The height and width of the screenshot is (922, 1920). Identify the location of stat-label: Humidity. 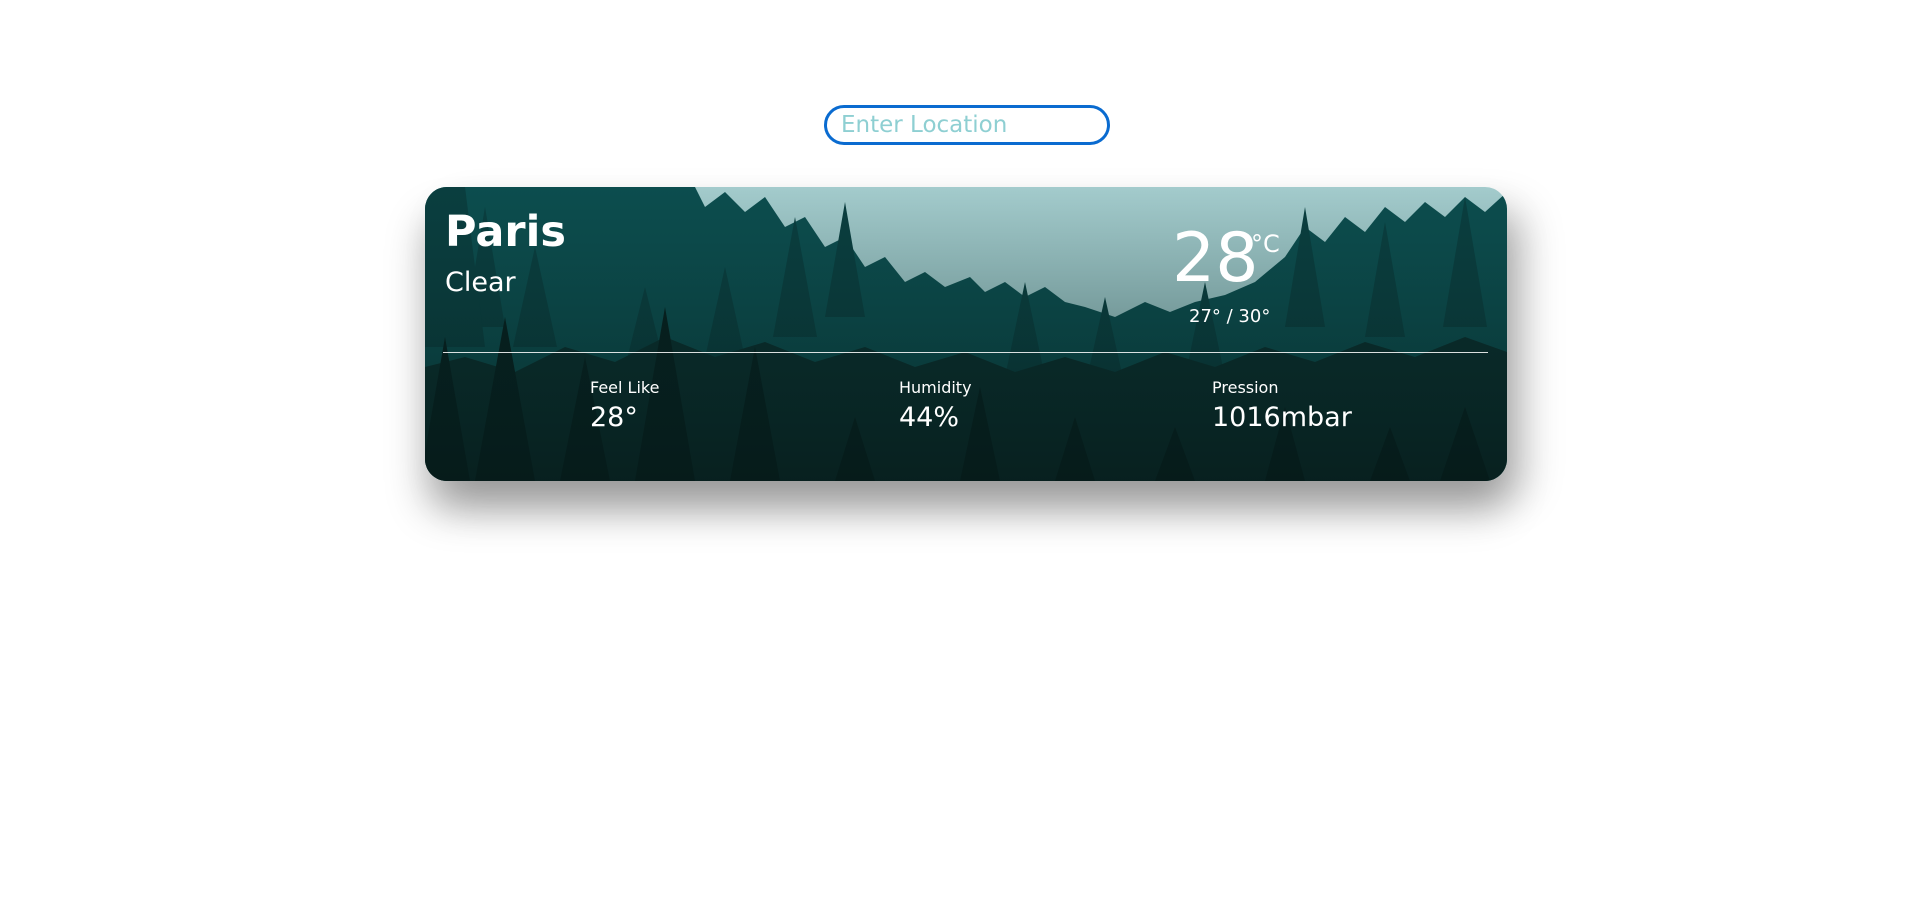
(935, 387).